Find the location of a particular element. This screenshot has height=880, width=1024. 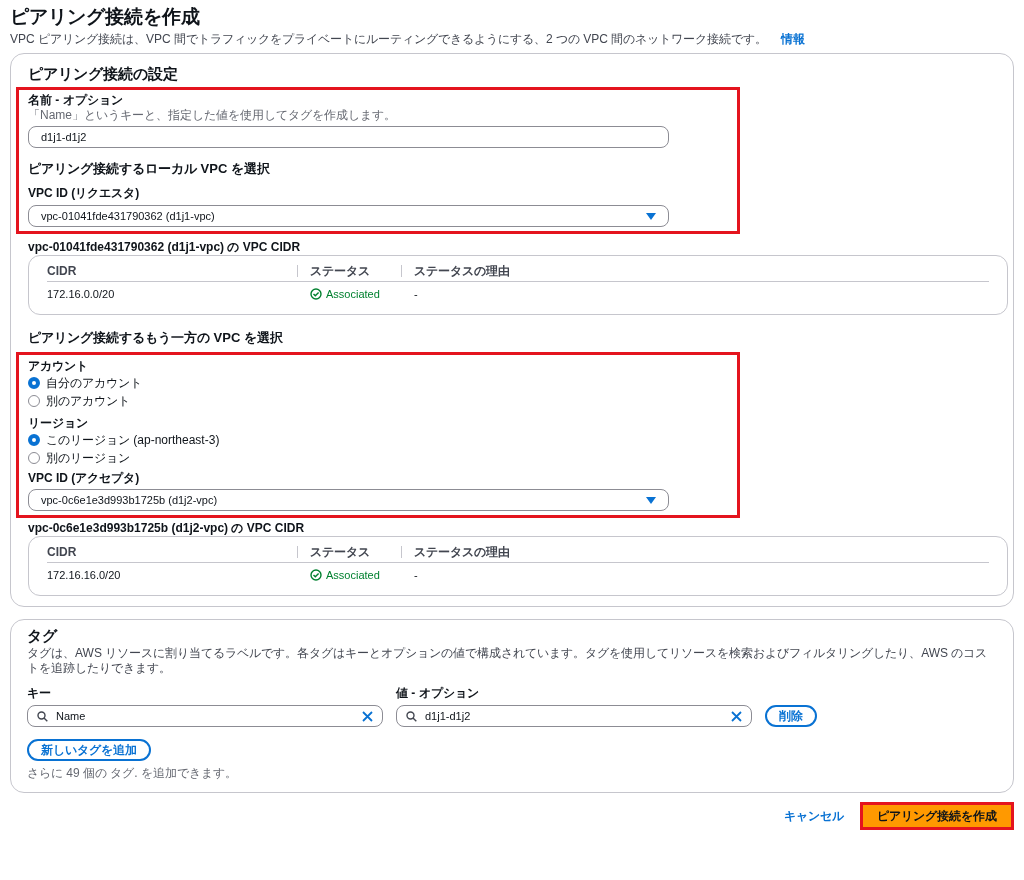

name-input: d1j1-d1j2 is located at coordinates (348, 137).